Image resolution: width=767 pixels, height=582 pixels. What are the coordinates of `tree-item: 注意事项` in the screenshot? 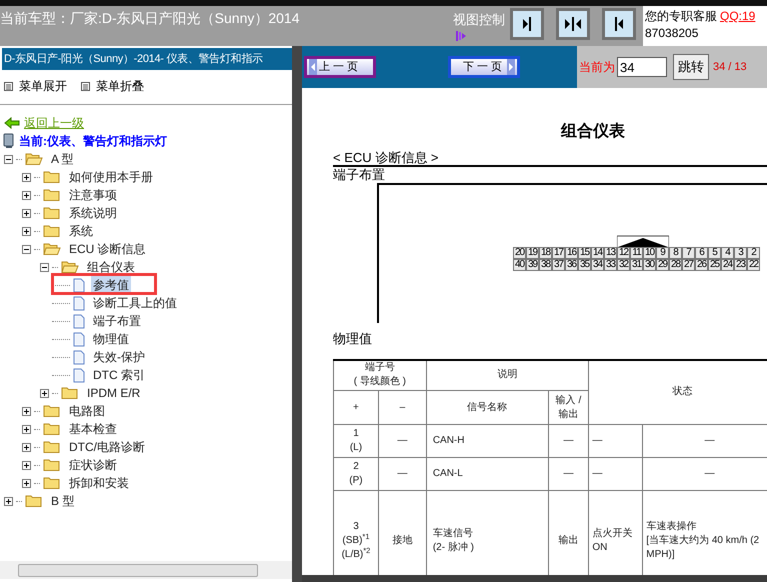 It's located at (93, 195).